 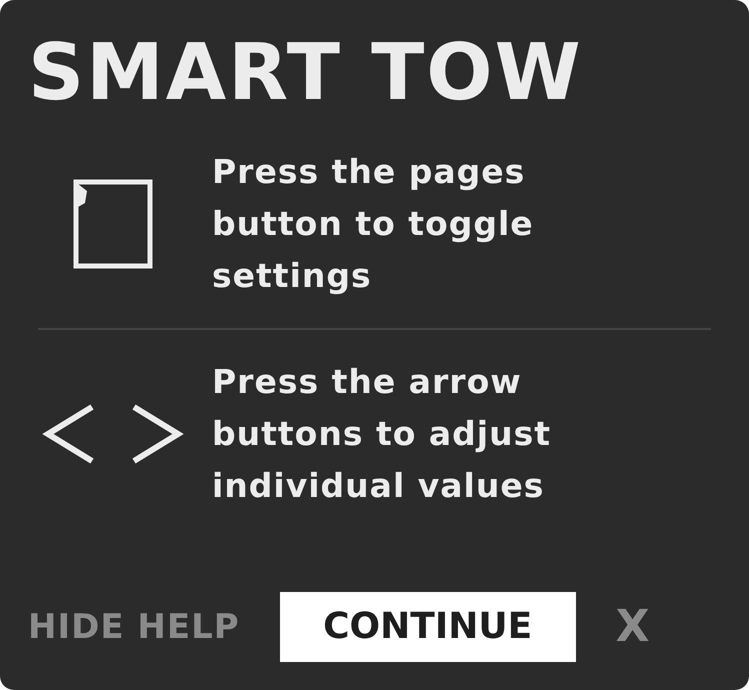 What do you see at coordinates (113, 224) in the screenshot?
I see `page-icon` at bounding box center [113, 224].